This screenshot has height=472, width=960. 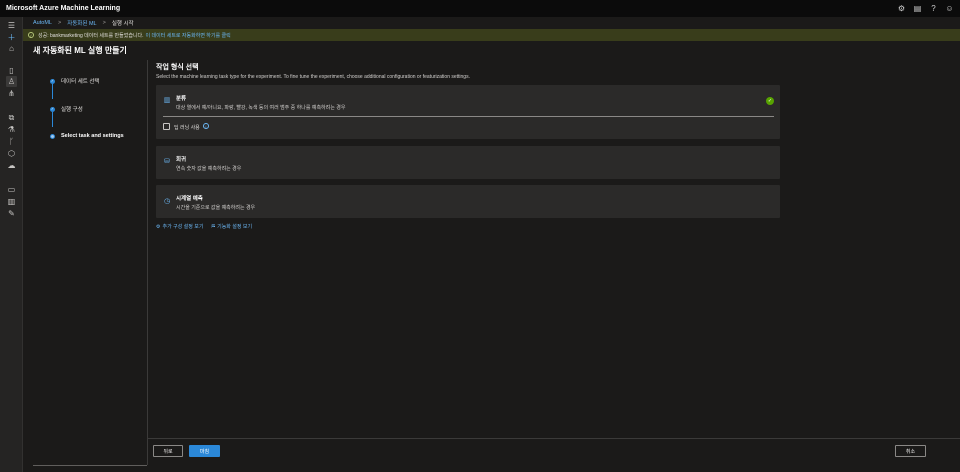 What do you see at coordinates (235, 227) in the screenshot?
I see `link-label: 기능화 설정 보기` at bounding box center [235, 227].